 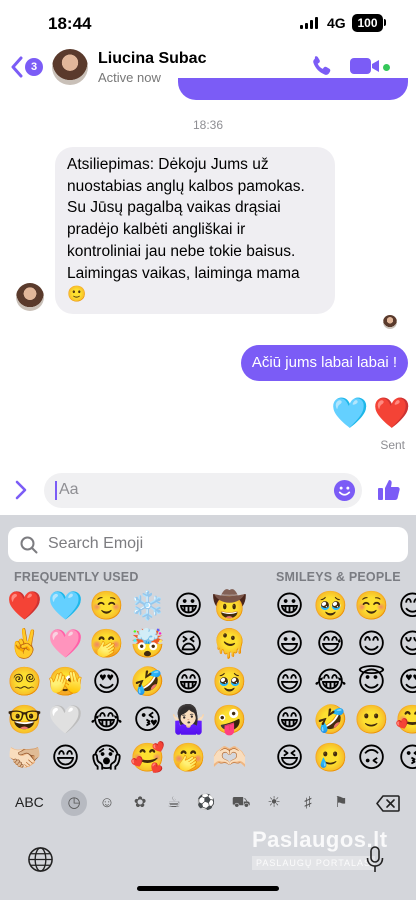 I want to click on globe-icon, so click(x=40, y=859).